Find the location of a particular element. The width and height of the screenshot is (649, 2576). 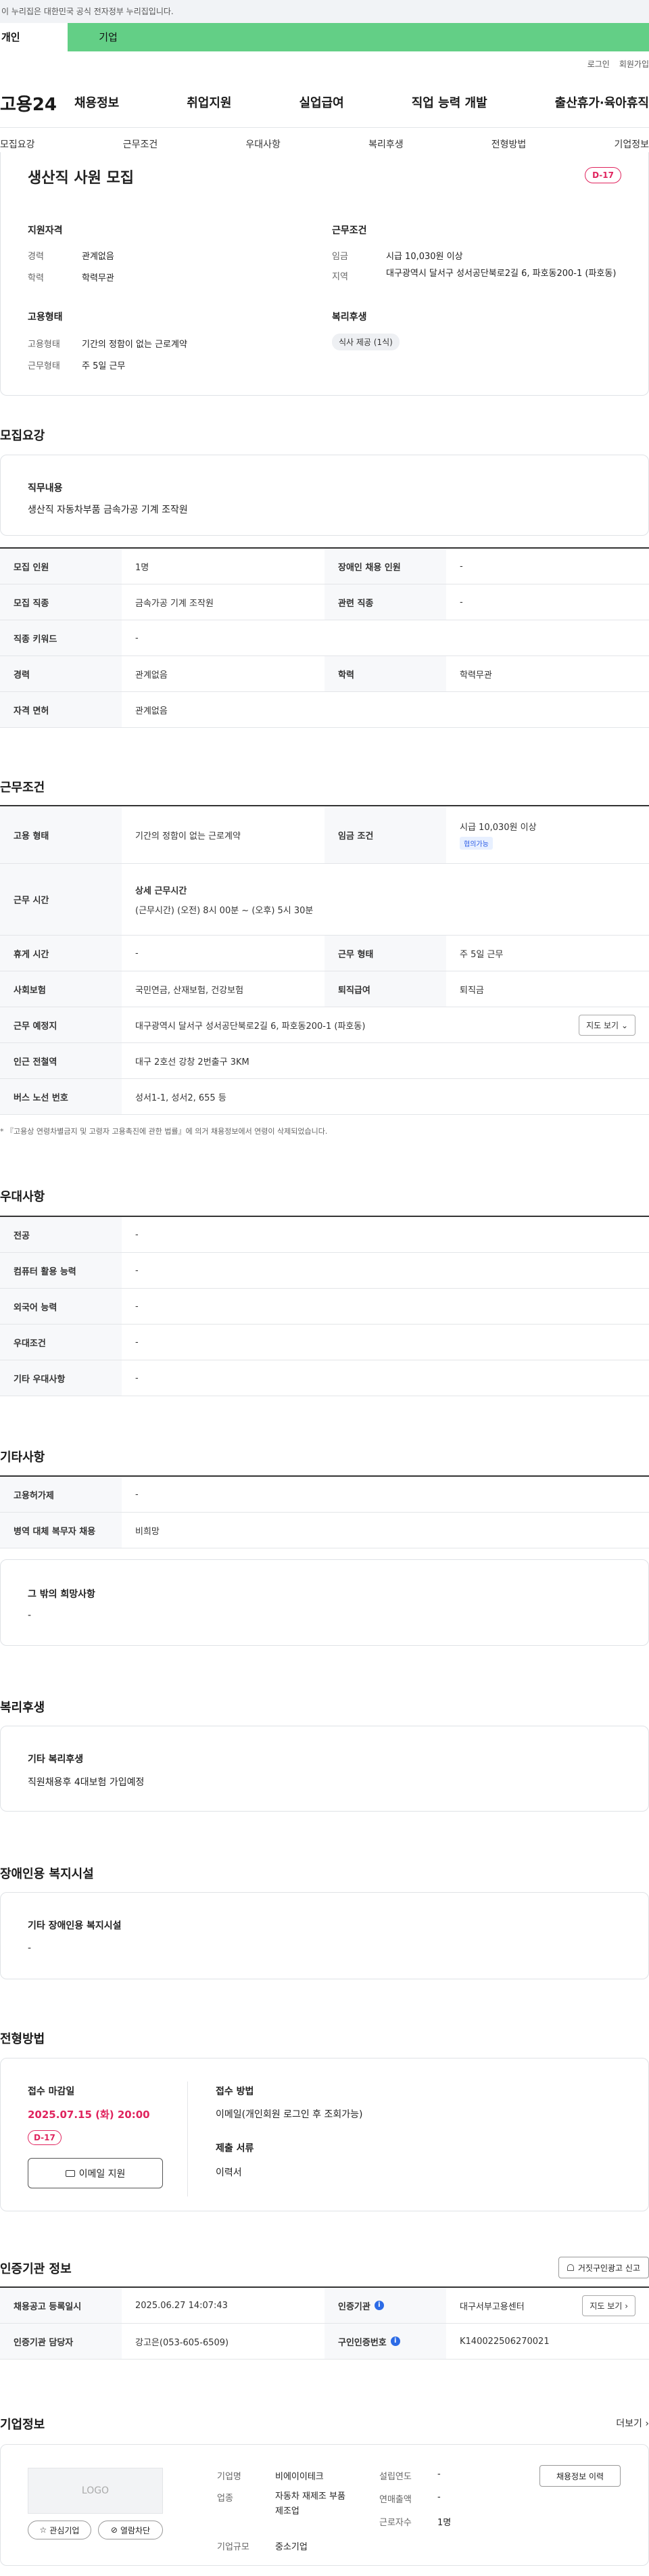

table-row: 사회보험 국민연금, 산재보험, 건강보험 퇴직급여 퇴직금 is located at coordinates (324, 989).